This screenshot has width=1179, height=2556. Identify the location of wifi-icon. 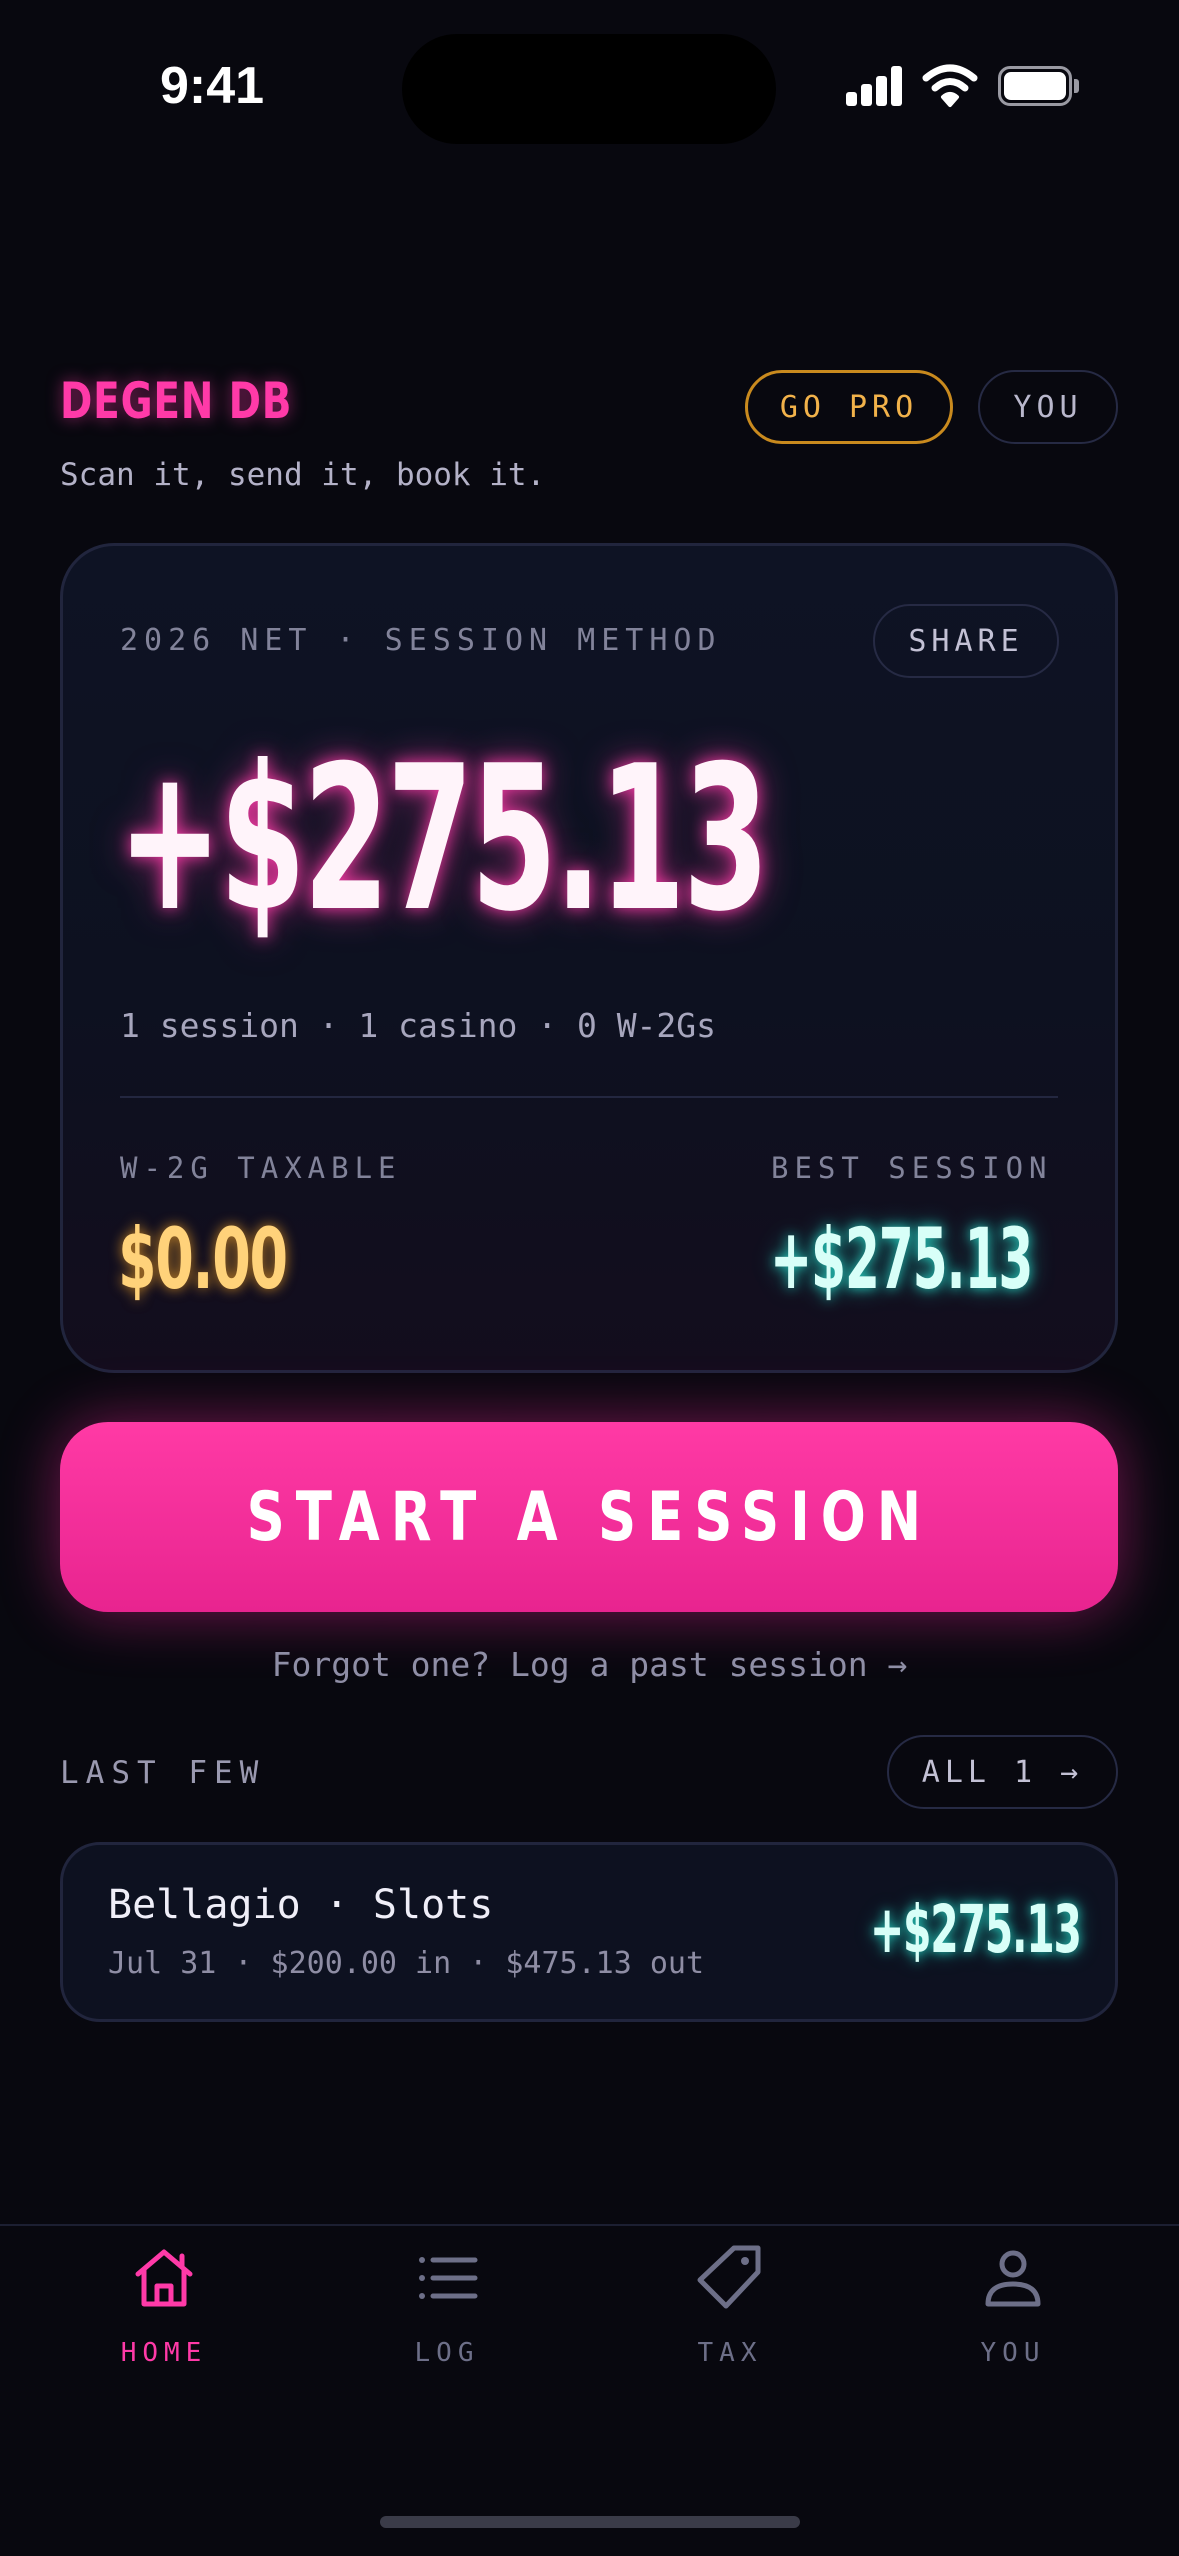
(950, 85).